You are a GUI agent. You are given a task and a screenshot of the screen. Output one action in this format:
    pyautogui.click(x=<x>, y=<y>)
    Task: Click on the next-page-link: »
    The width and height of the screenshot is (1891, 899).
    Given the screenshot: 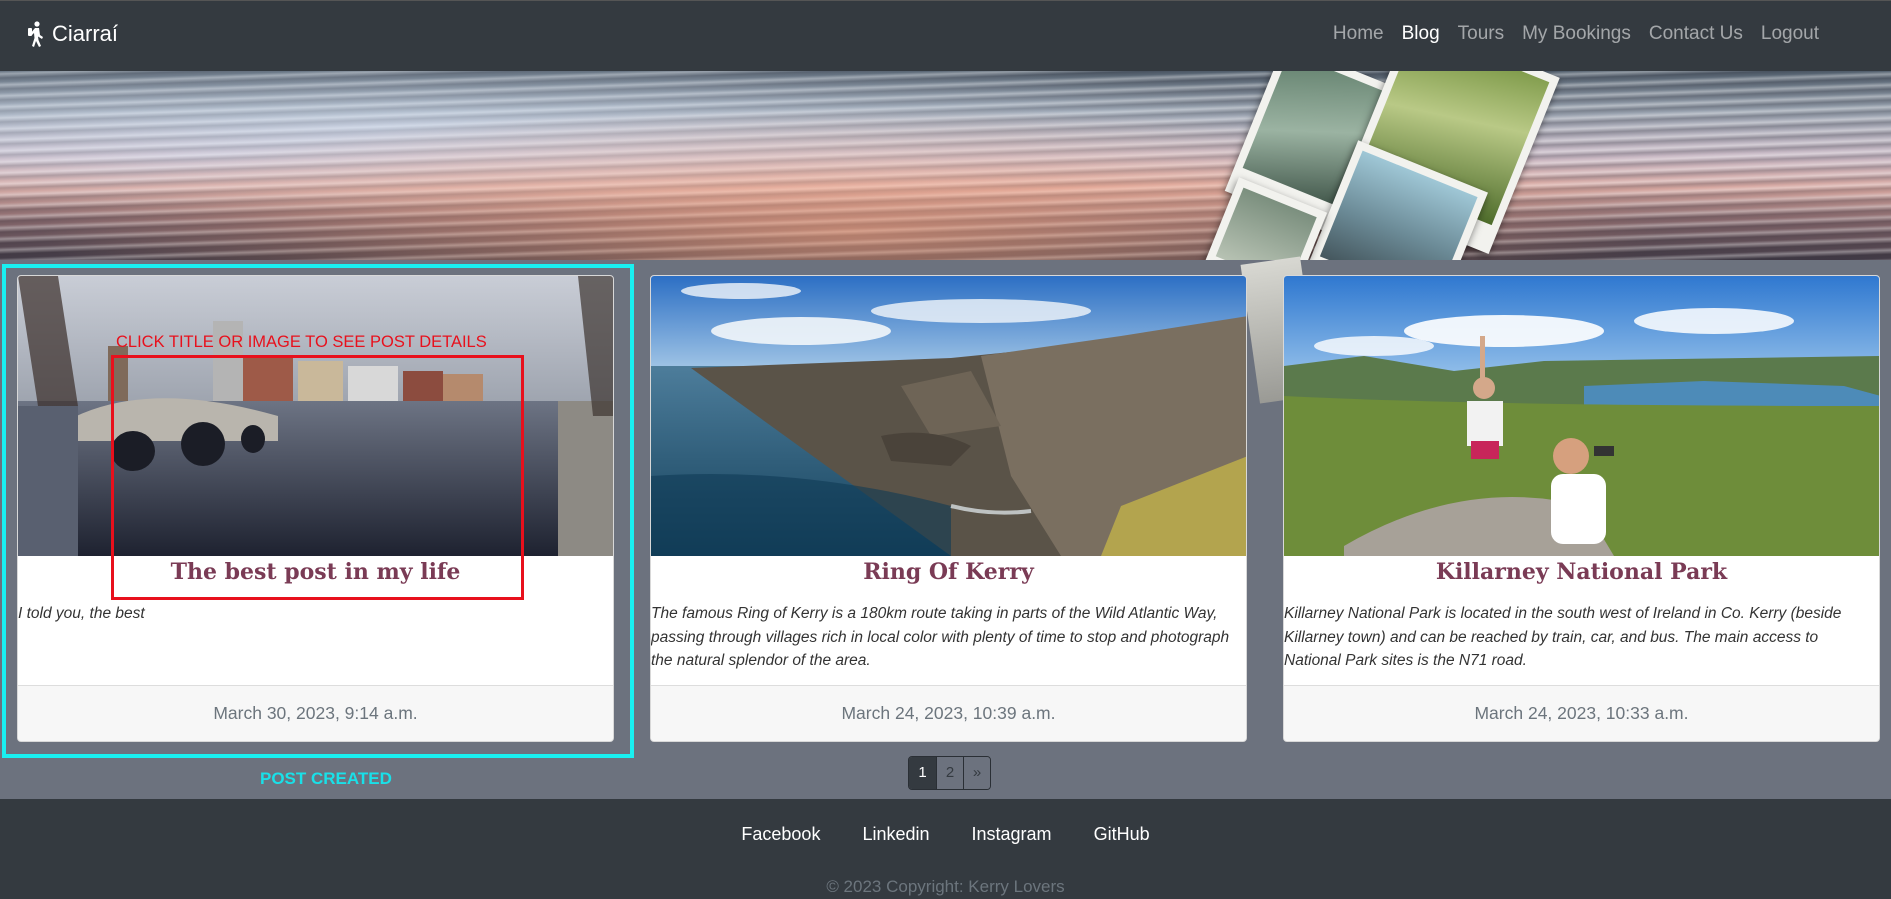 What is the action you would take?
    pyautogui.click(x=976, y=773)
    